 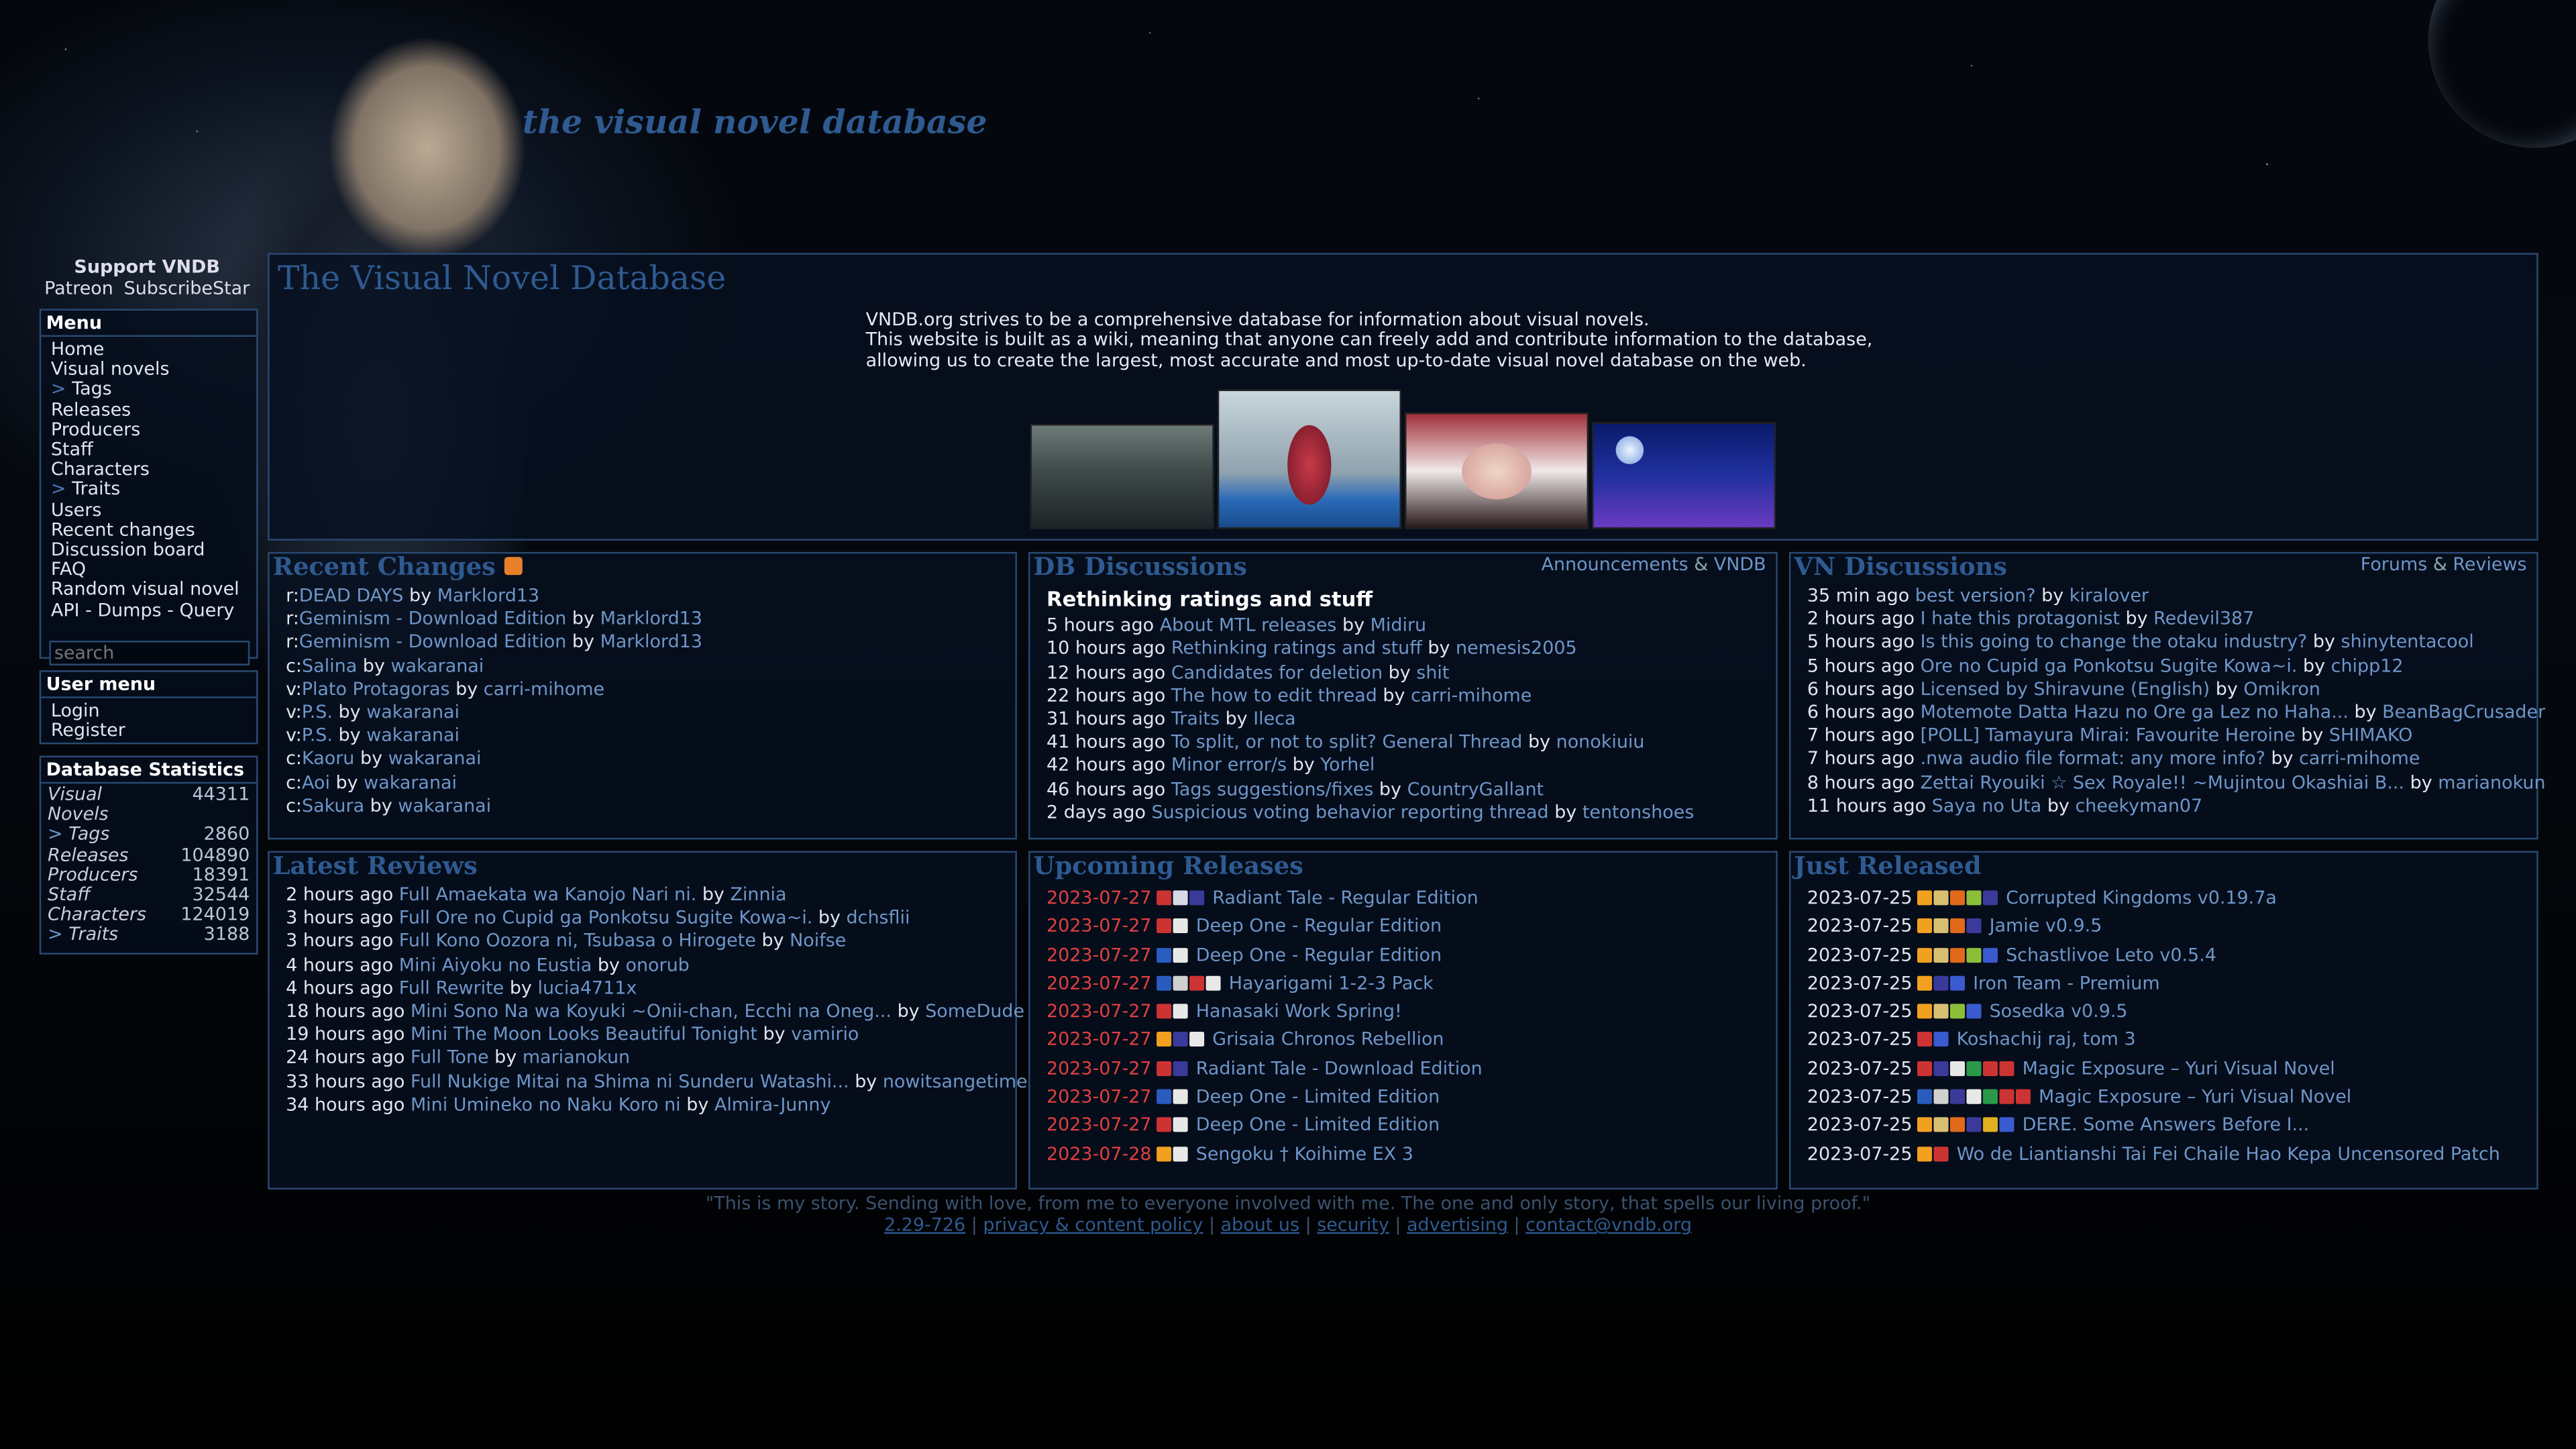 I want to click on release-link: Grisaia Chronos Rebellion, so click(x=1328, y=1040).